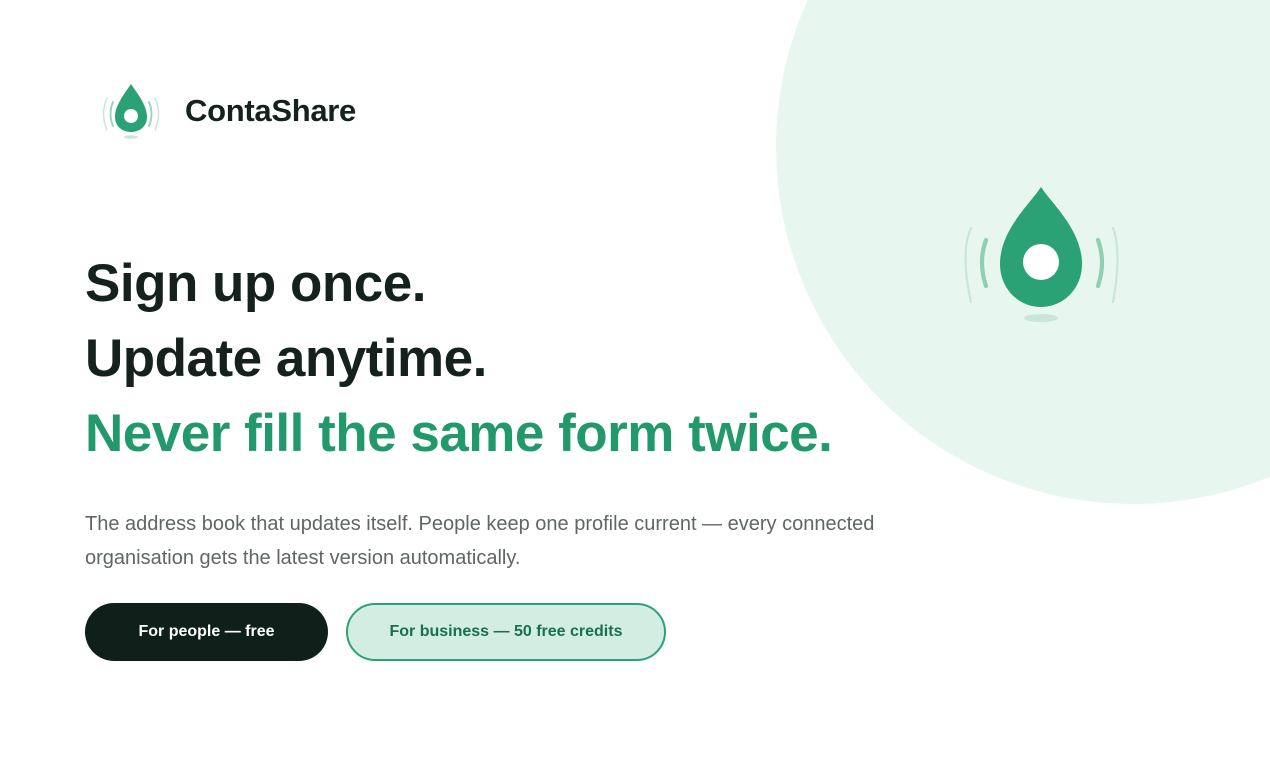 The image size is (1270, 760). I want to click on for-people-button: For people — free, so click(206, 632).